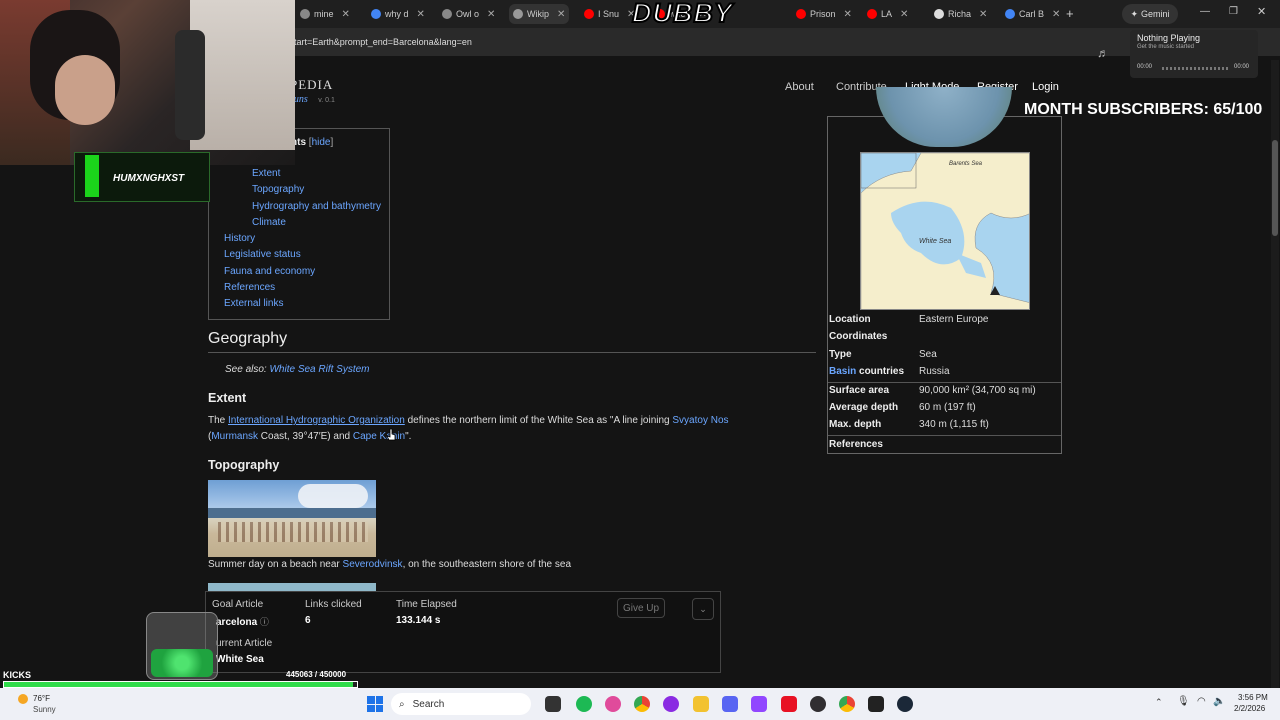 This screenshot has height=720, width=1280. Describe the element at coordinates (179, 684) in the screenshot. I see `kicks-progress-fill` at that location.